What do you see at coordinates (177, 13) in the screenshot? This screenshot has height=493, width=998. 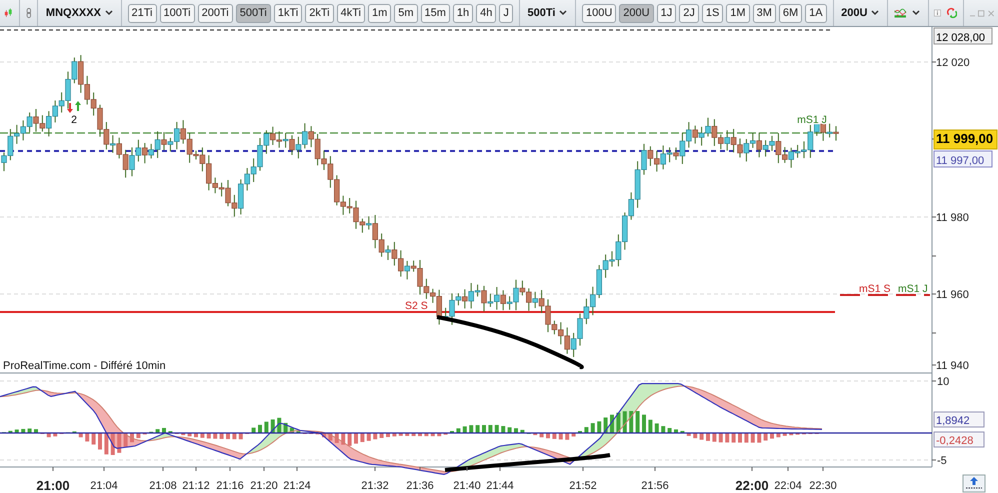 I see `interval-button: 100Ti` at bounding box center [177, 13].